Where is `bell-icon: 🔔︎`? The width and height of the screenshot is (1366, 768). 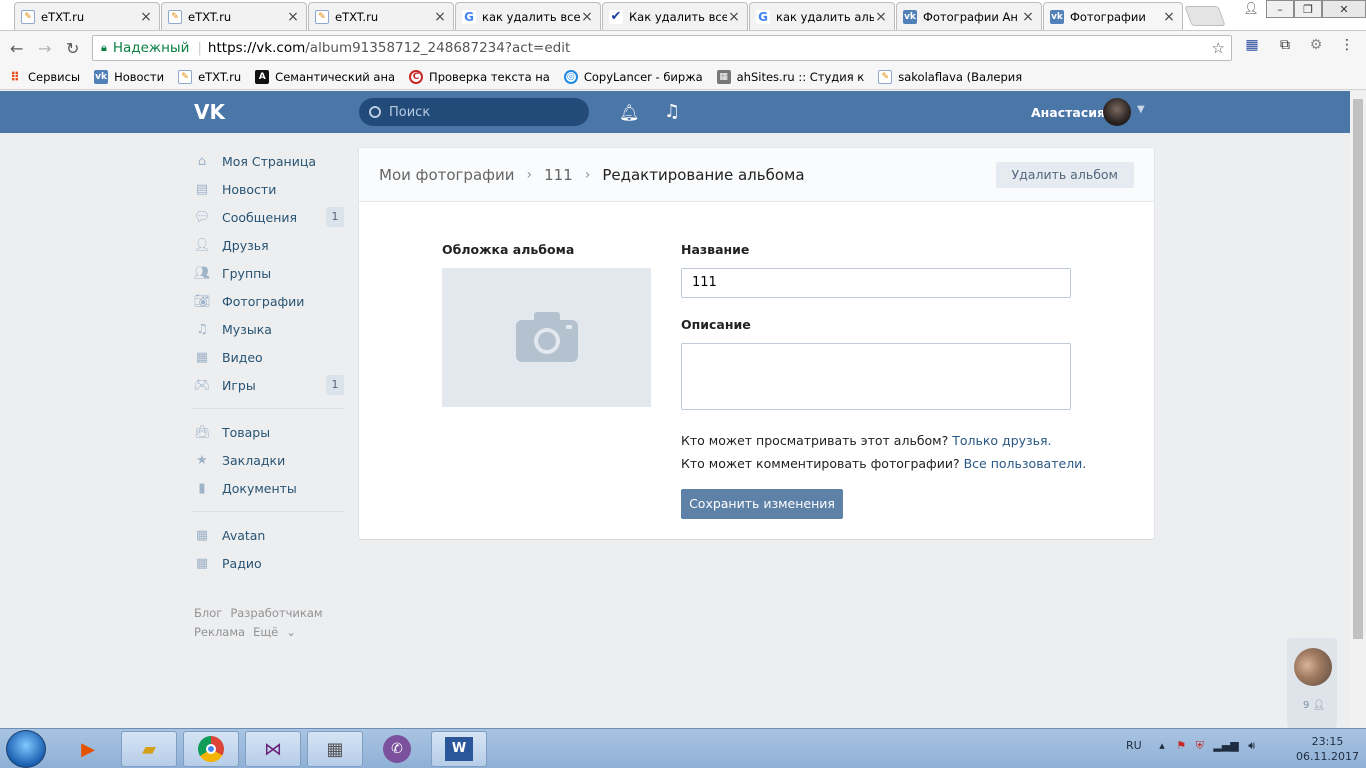 bell-icon: 🔔︎ is located at coordinates (629, 112).